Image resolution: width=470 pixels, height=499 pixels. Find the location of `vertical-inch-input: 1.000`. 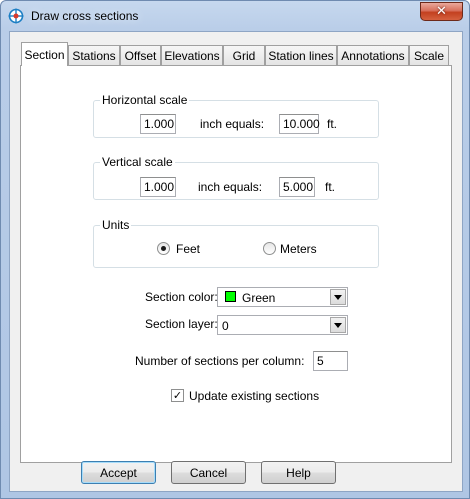

vertical-inch-input: 1.000 is located at coordinates (158, 187).